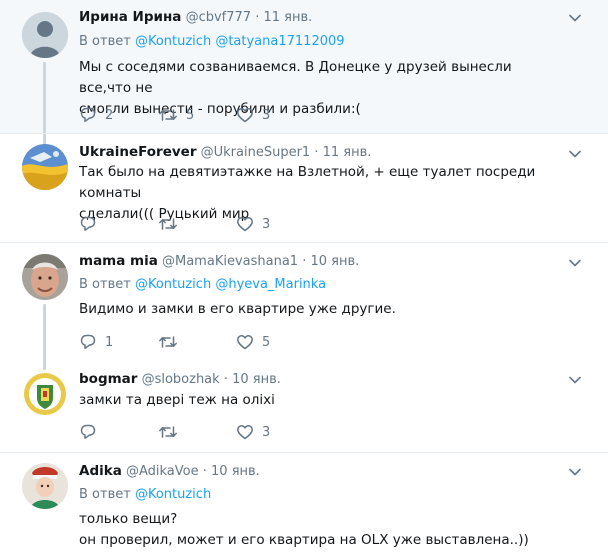 The width and height of the screenshot is (608, 554). What do you see at coordinates (218, 17) in the screenshot?
I see `user-handle: @cbvf777` at bounding box center [218, 17].